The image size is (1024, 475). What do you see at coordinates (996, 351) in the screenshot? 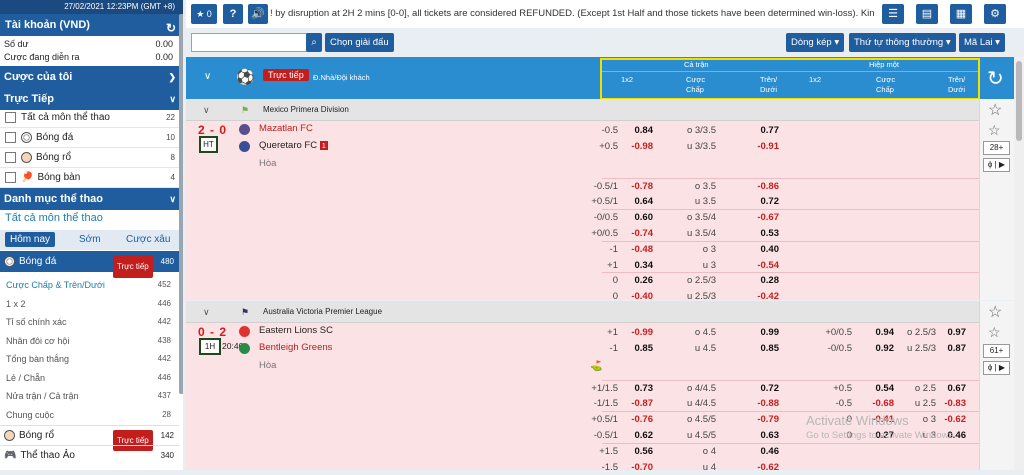
I see `more-bets-button: 61+` at bounding box center [996, 351].